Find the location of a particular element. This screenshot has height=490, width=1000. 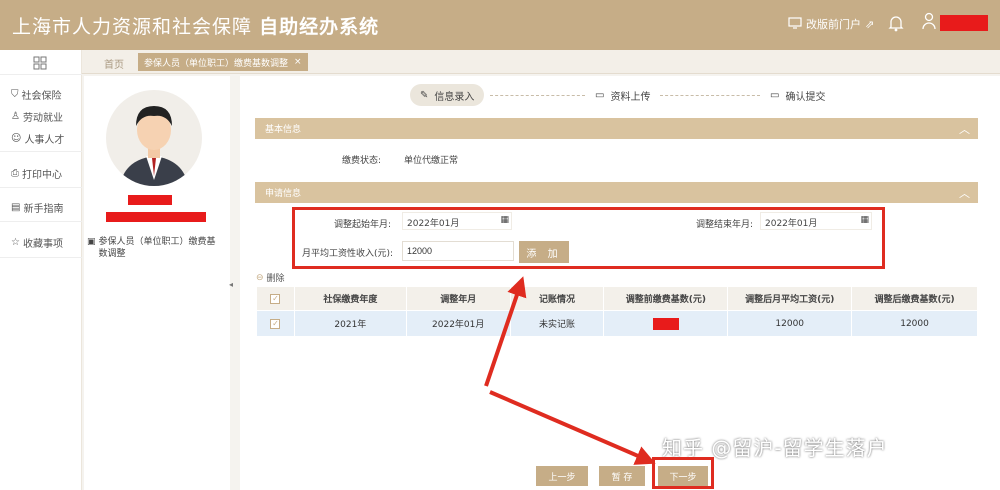

sidebar-item-guide: ▤ 新手指南 is located at coordinates (37, 207).